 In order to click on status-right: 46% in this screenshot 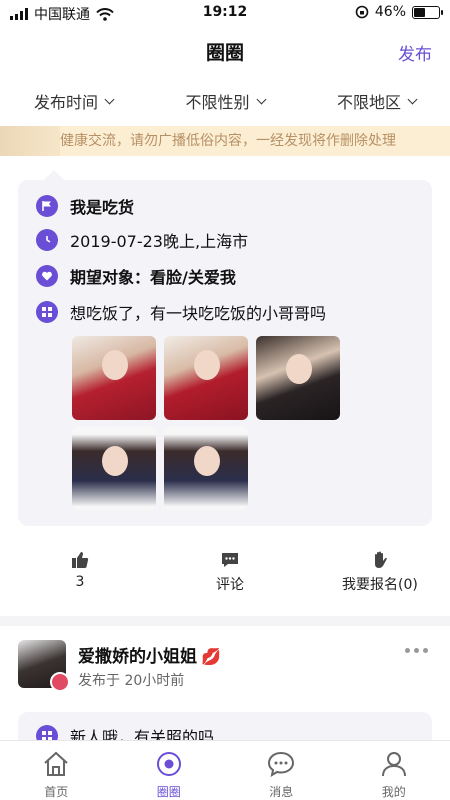, I will do `click(399, 12)`.